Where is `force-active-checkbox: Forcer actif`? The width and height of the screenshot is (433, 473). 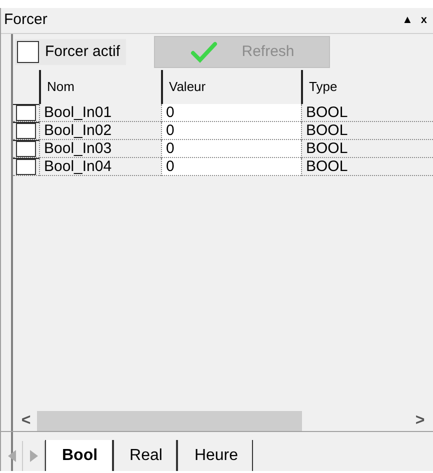
force-active-checkbox: Forcer actif is located at coordinates (70, 52).